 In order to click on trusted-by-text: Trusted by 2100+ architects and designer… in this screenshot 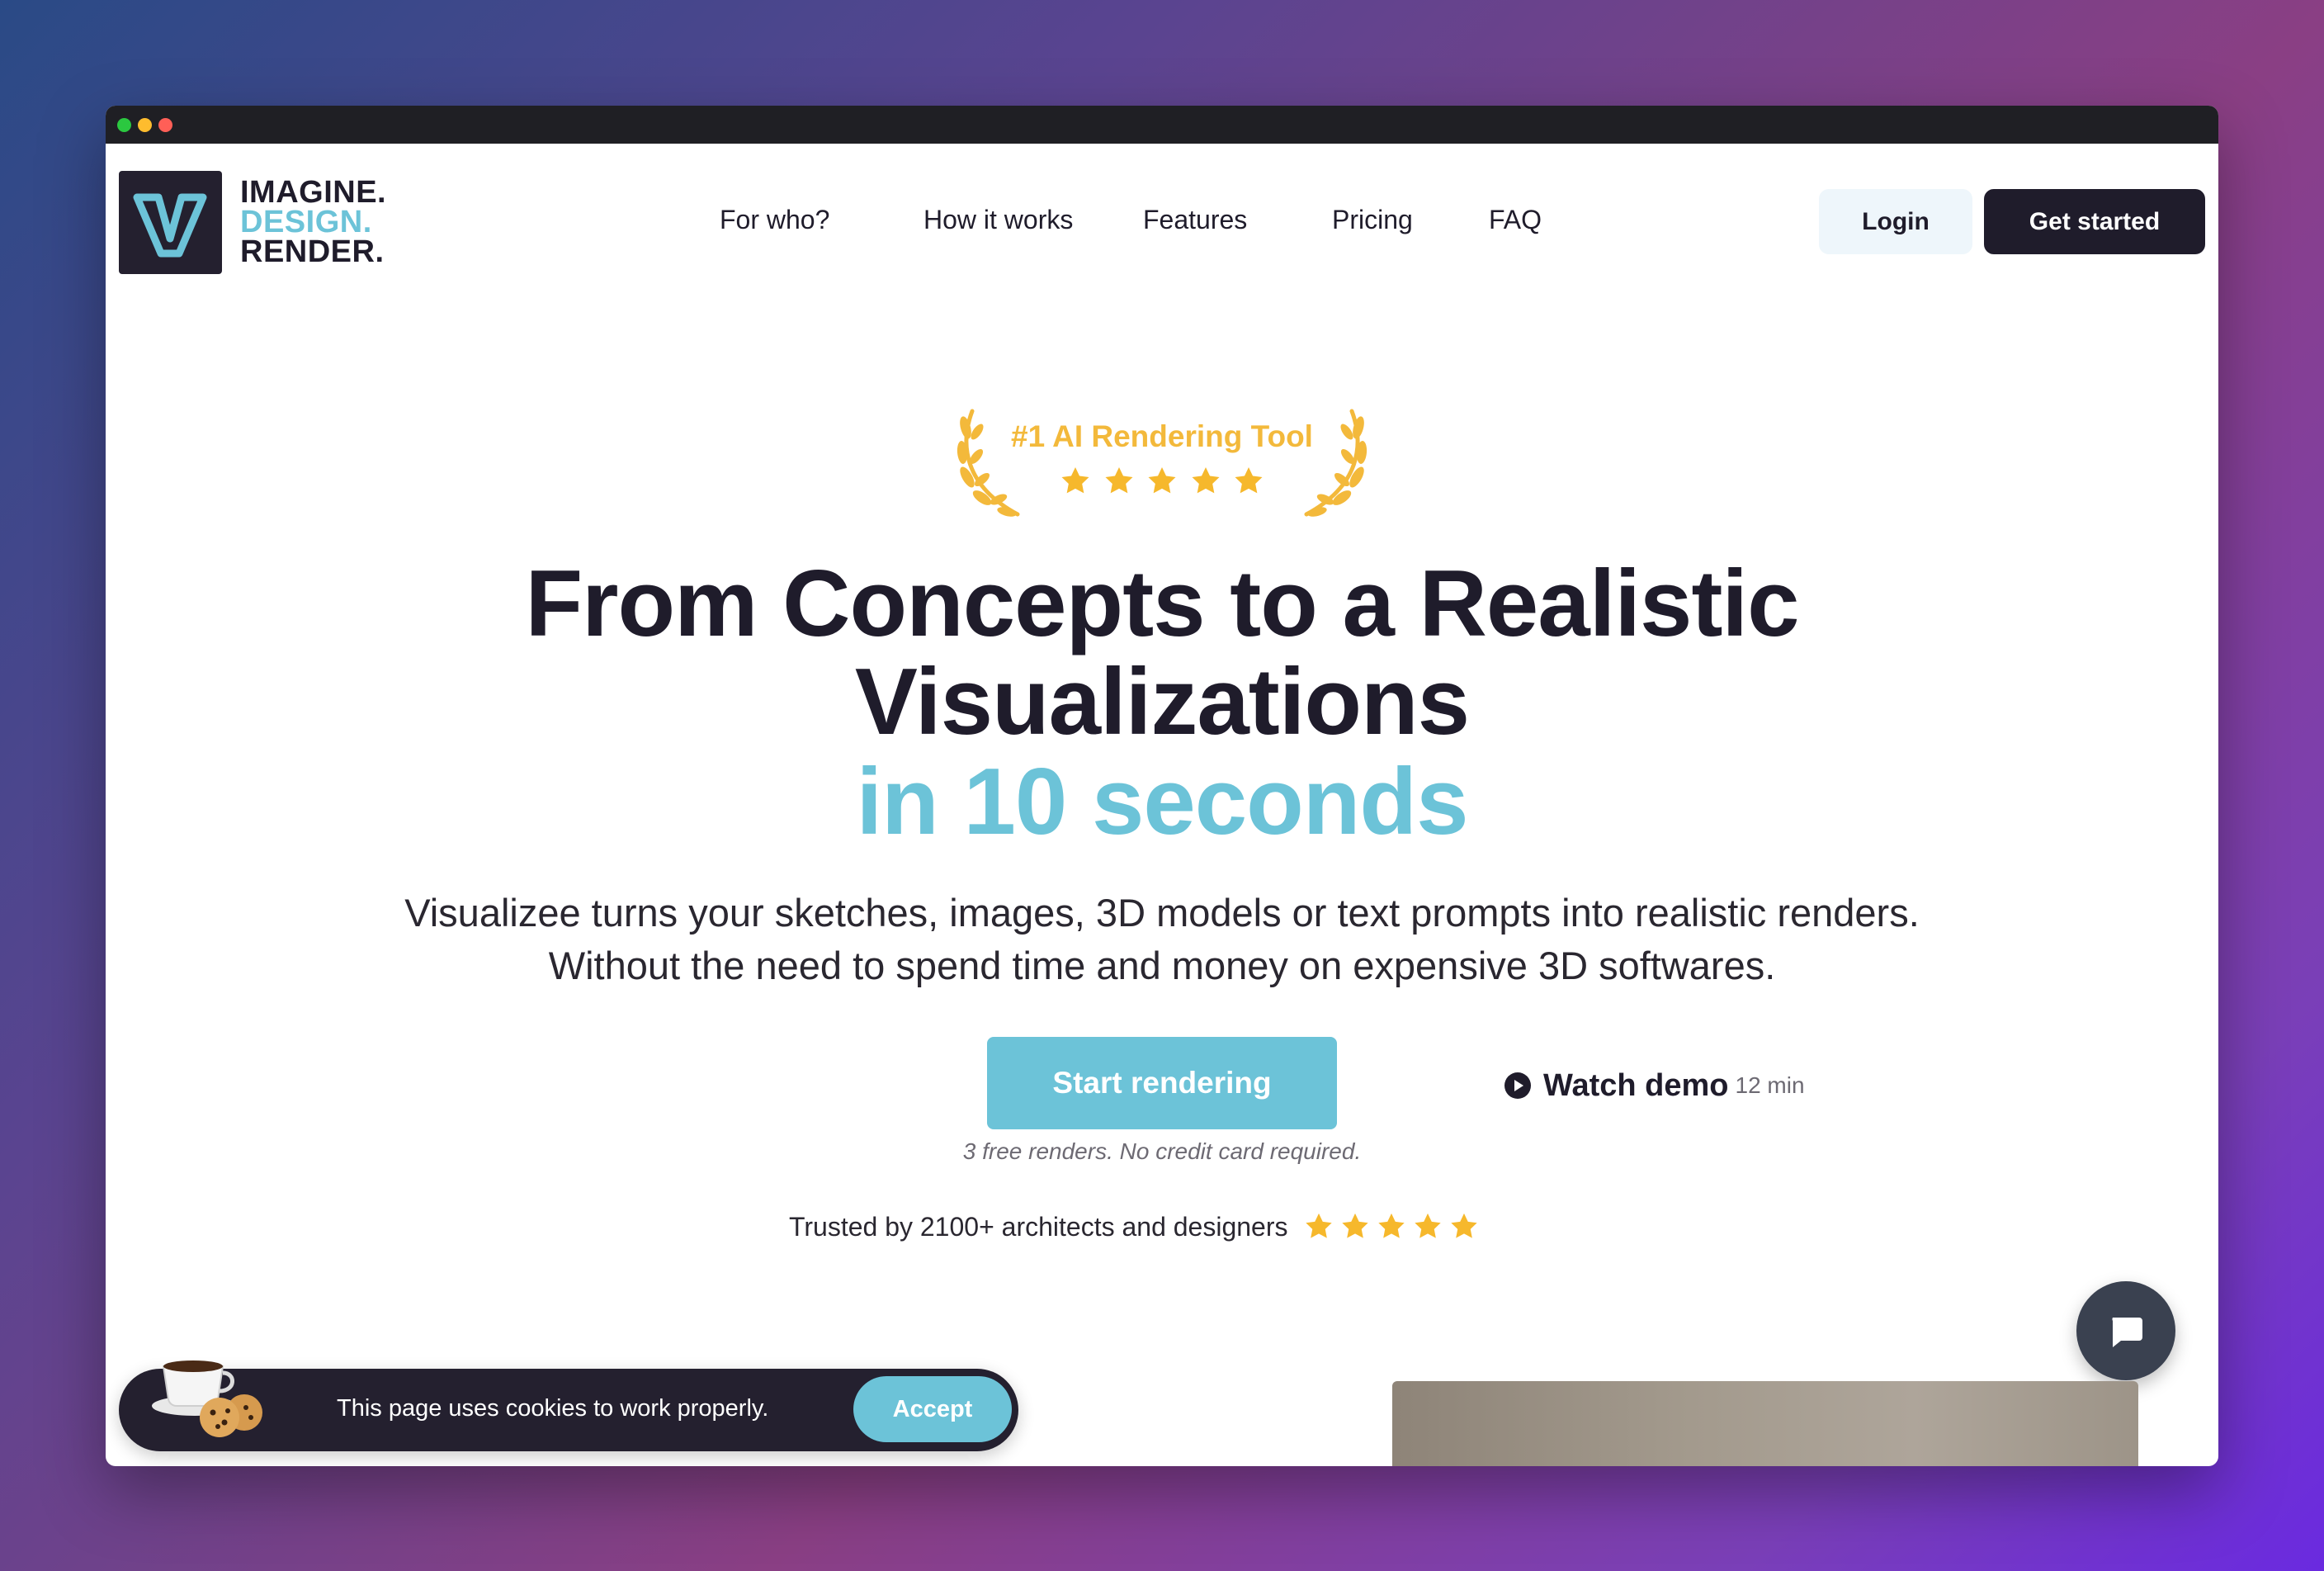, I will do `click(1038, 1226)`.